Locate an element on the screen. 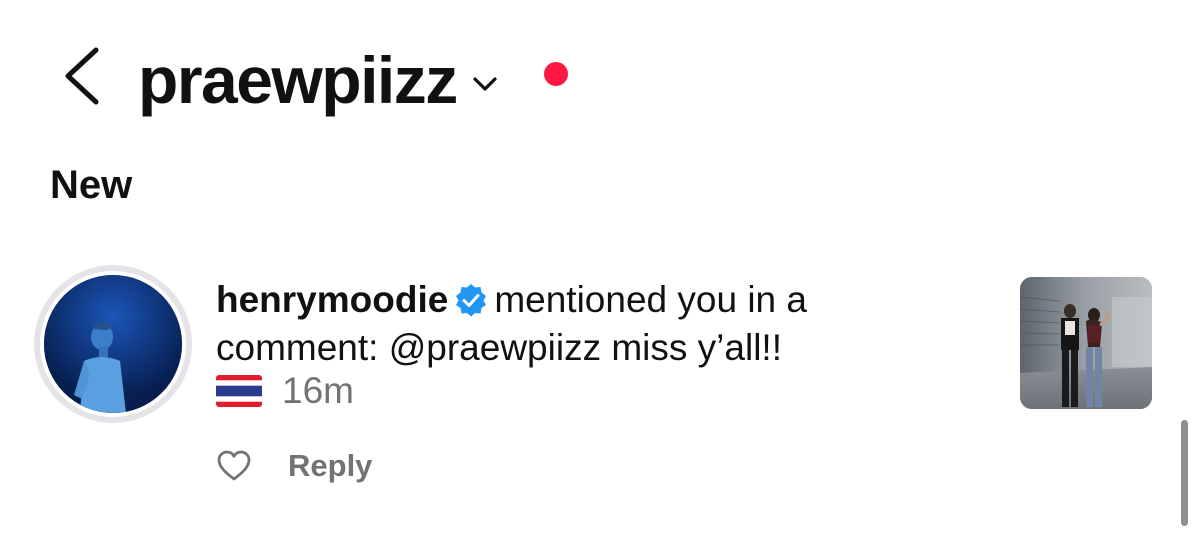 The height and width of the screenshot is (545, 1200). notification-actions: Reply is located at coordinates (294, 466).